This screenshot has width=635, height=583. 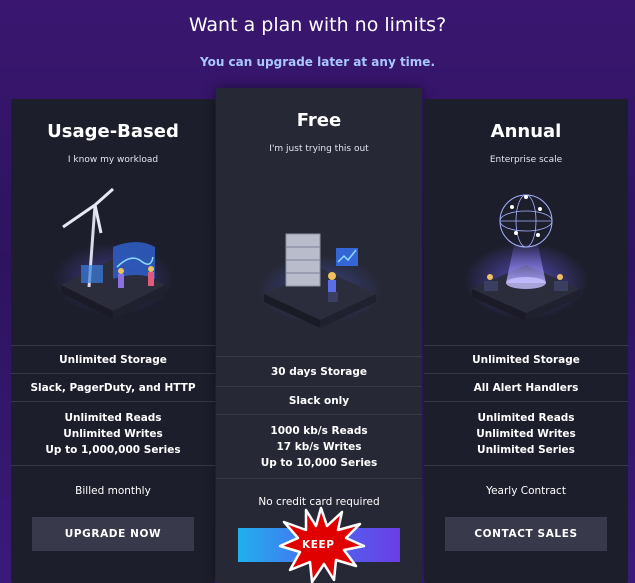 I want to click on contact-sales-button: CONTACT SALES, so click(x=526, y=534).